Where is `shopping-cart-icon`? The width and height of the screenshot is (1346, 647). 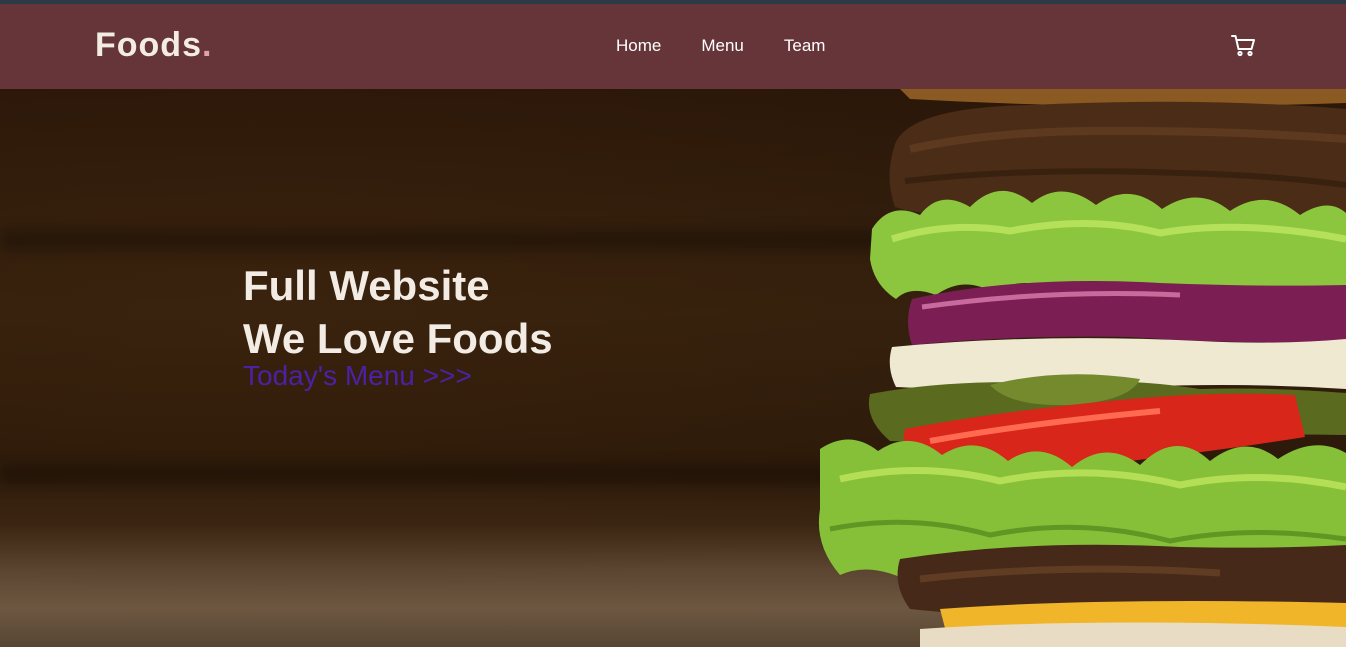
shopping-cart-icon is located at coordinates (1243, 45).